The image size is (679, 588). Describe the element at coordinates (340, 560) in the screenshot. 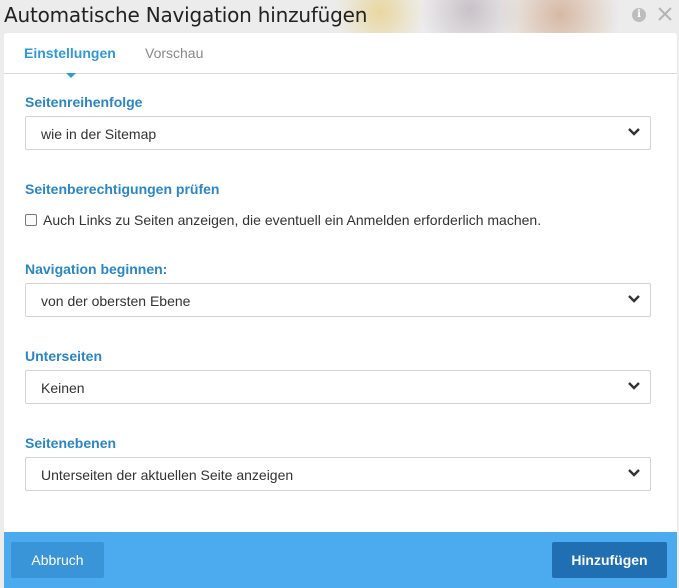

I see `dialog-footer: Abbruch Hinzufügen` at that location.